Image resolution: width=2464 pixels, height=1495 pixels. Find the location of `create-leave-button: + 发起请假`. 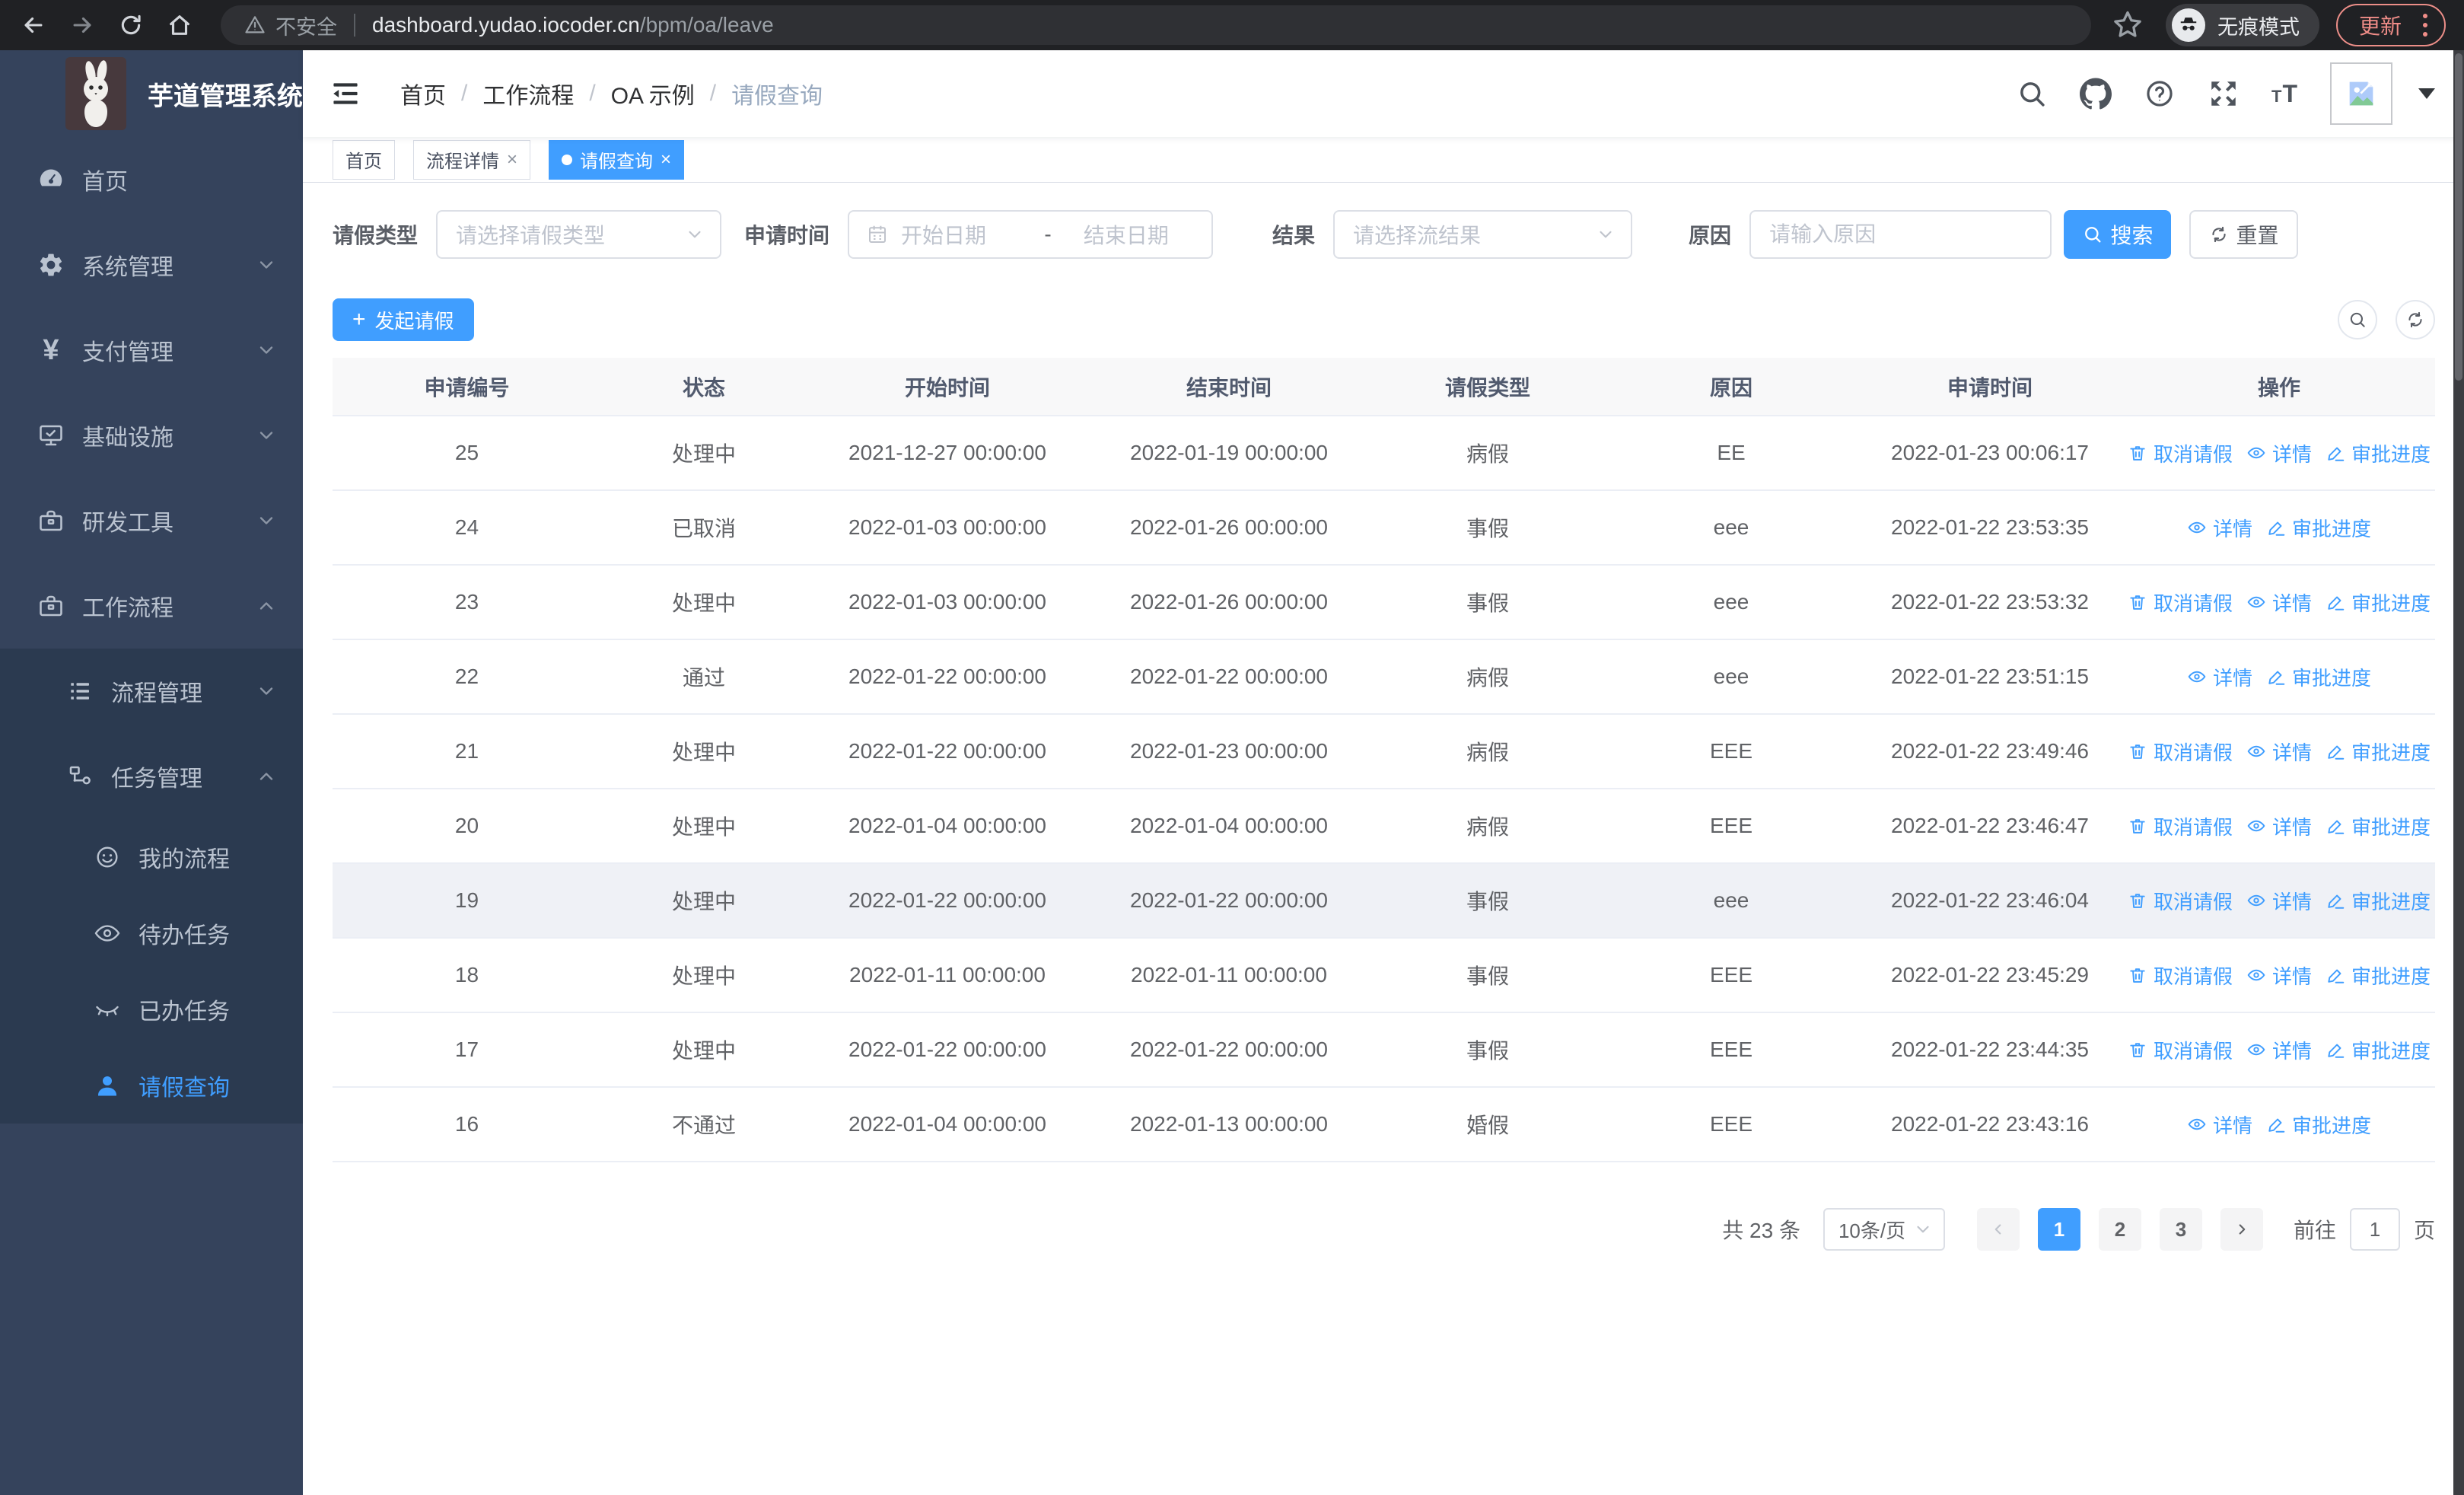

create-leave-button: + 发起请假 is located at coordinates (403, 320).